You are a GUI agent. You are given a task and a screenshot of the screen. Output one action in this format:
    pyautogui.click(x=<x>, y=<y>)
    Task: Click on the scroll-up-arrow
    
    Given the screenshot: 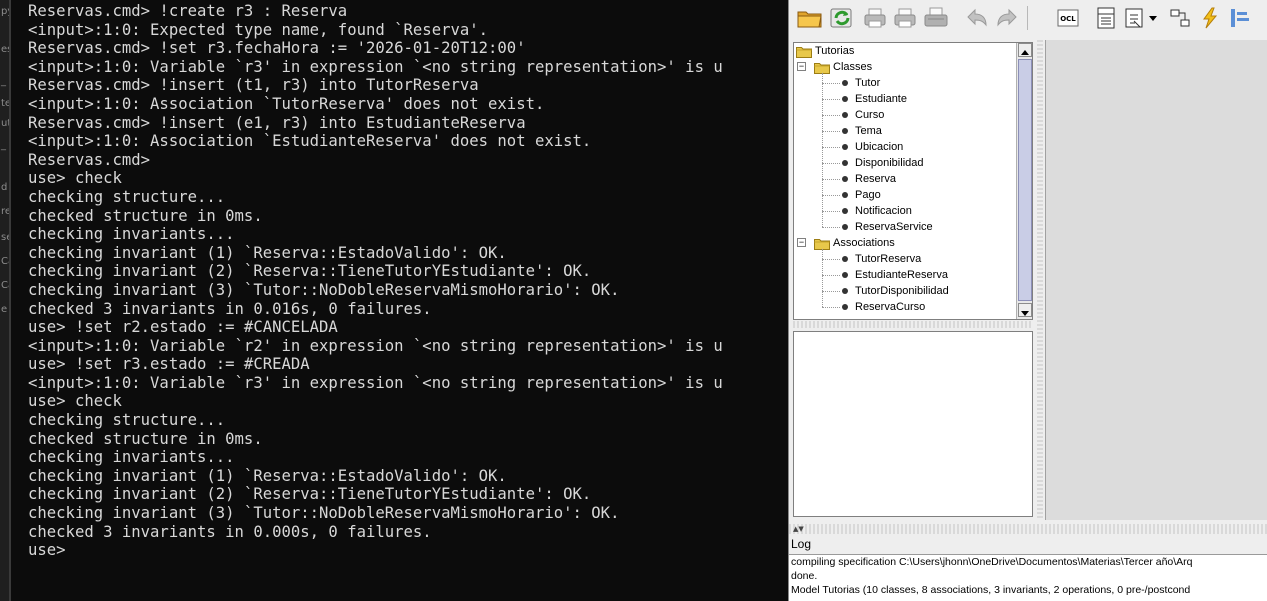 What is the action you would take?
    pyautogui.click(x=1025, y=50)
    